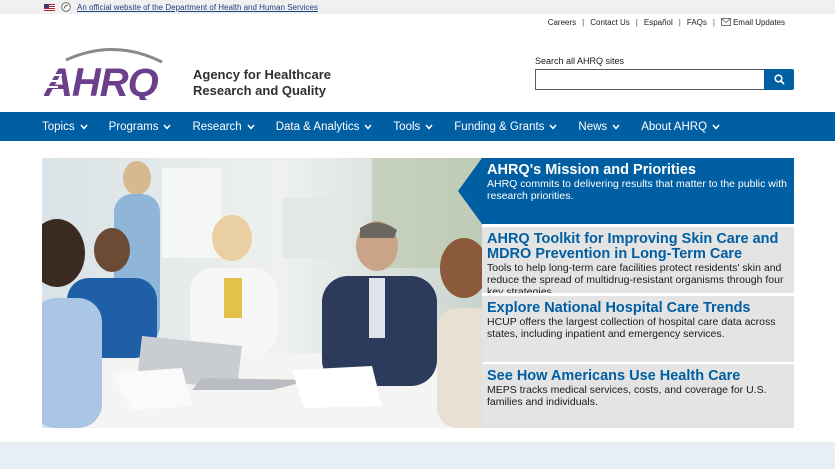 This screenshot has width=835, height=469. What do you see at coordinates (658, 22) in the screenshot?
I see `espanol-link: Español` at bounding box center [658, 22].